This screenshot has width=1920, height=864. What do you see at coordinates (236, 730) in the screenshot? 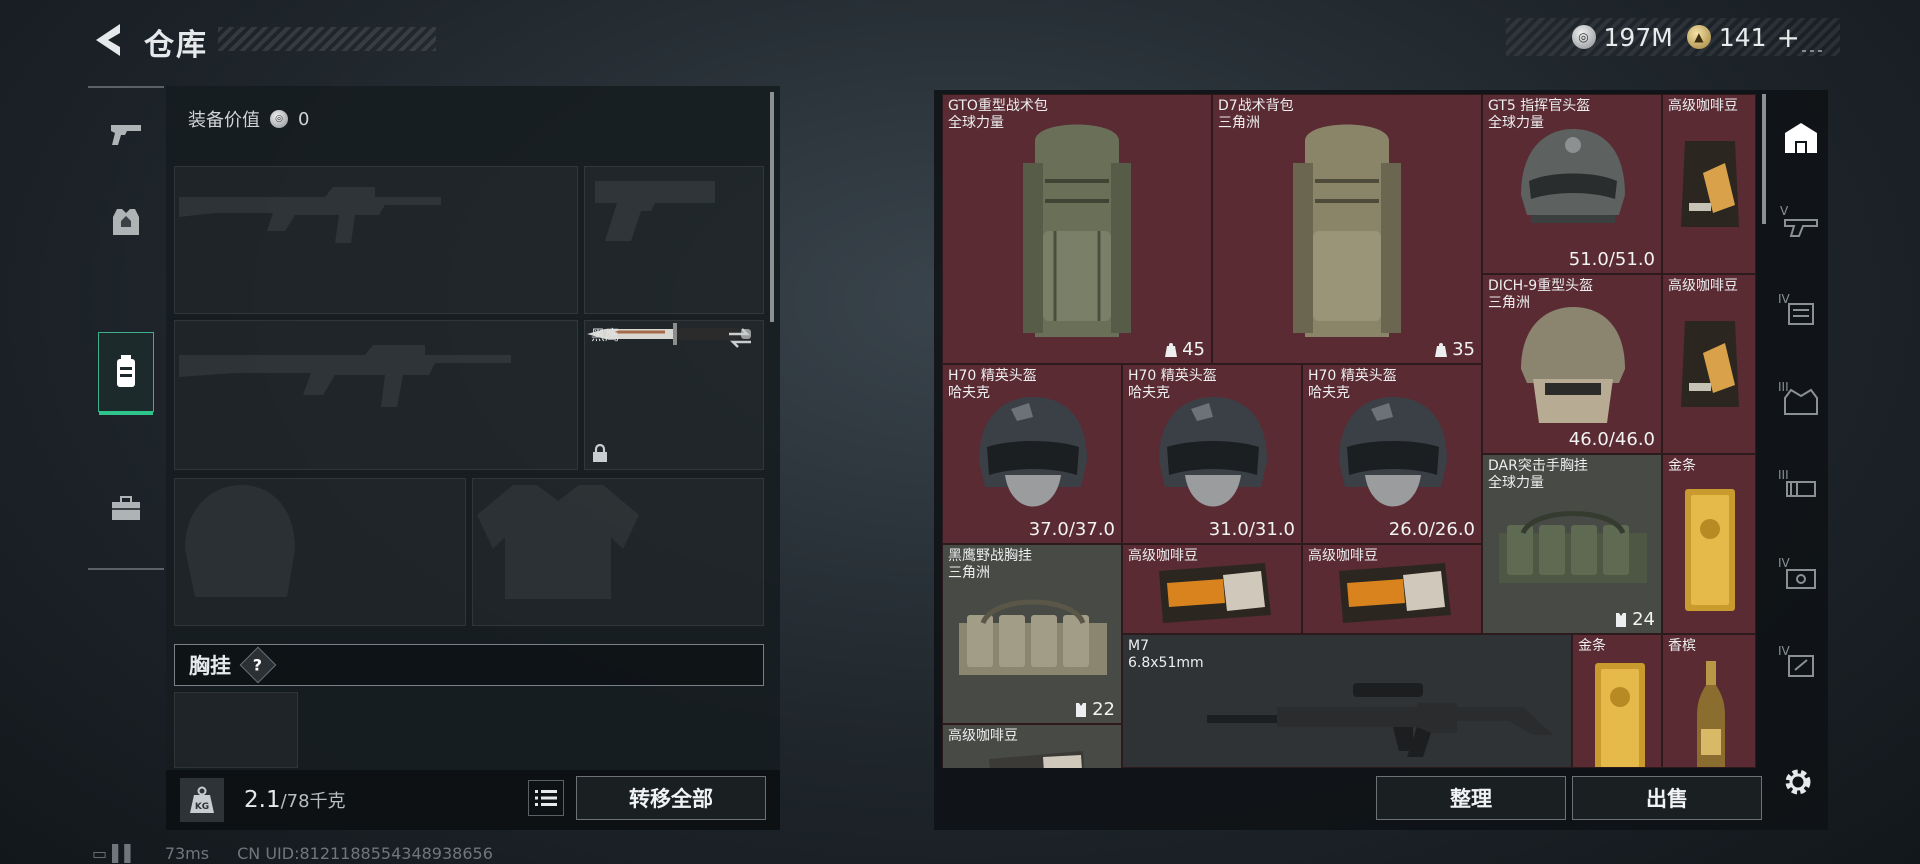
I see `chest-rig-slot` at bounding box center [236, 730].